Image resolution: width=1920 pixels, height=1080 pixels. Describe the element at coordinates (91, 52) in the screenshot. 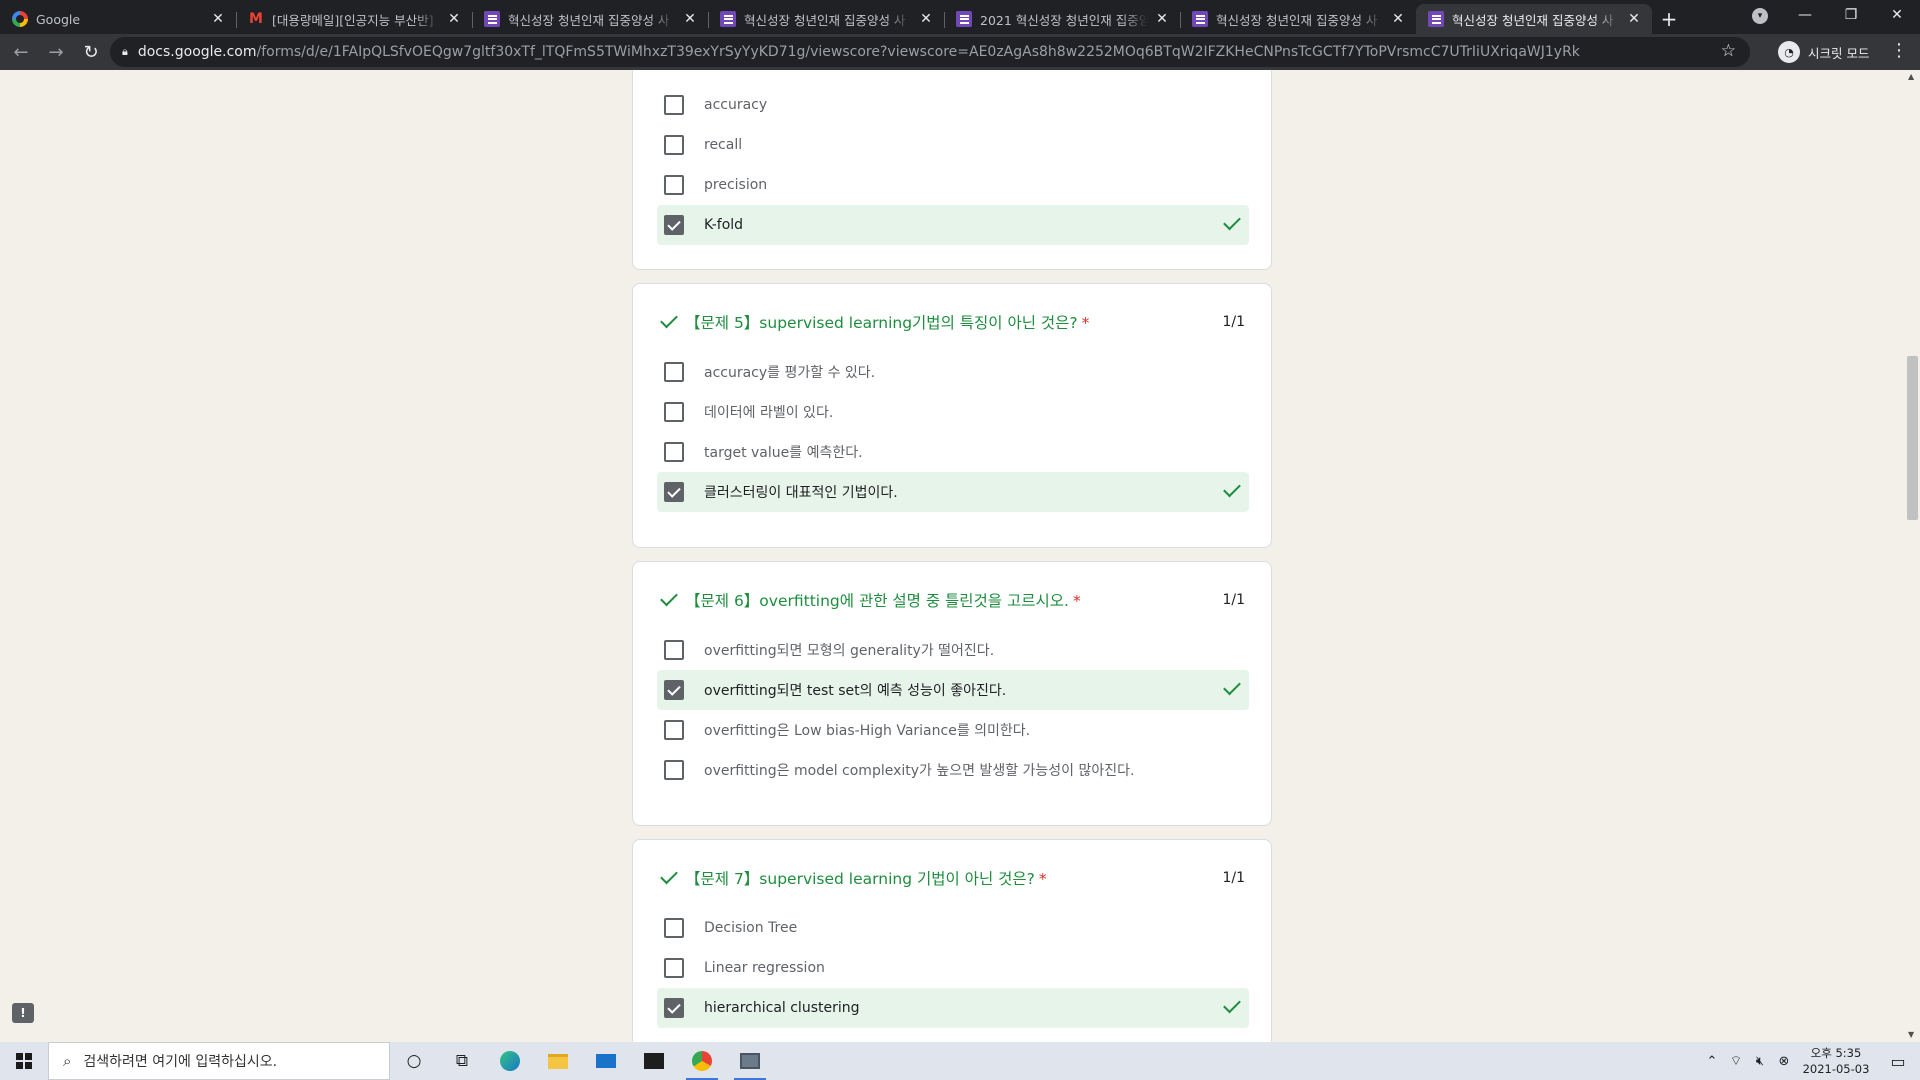

I see `reload-icon: ↻` at that location.